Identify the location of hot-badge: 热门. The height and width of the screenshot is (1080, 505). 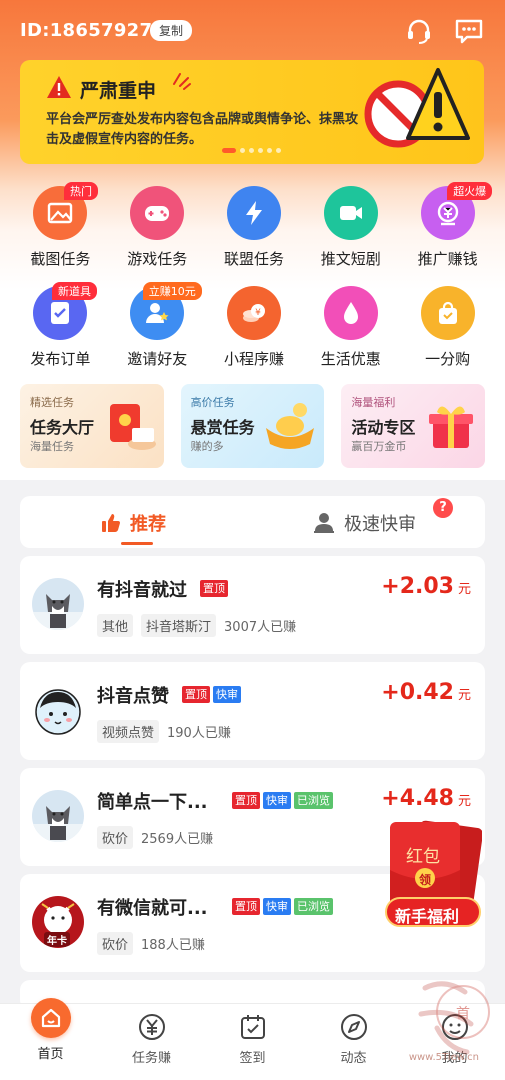
(81, 191).